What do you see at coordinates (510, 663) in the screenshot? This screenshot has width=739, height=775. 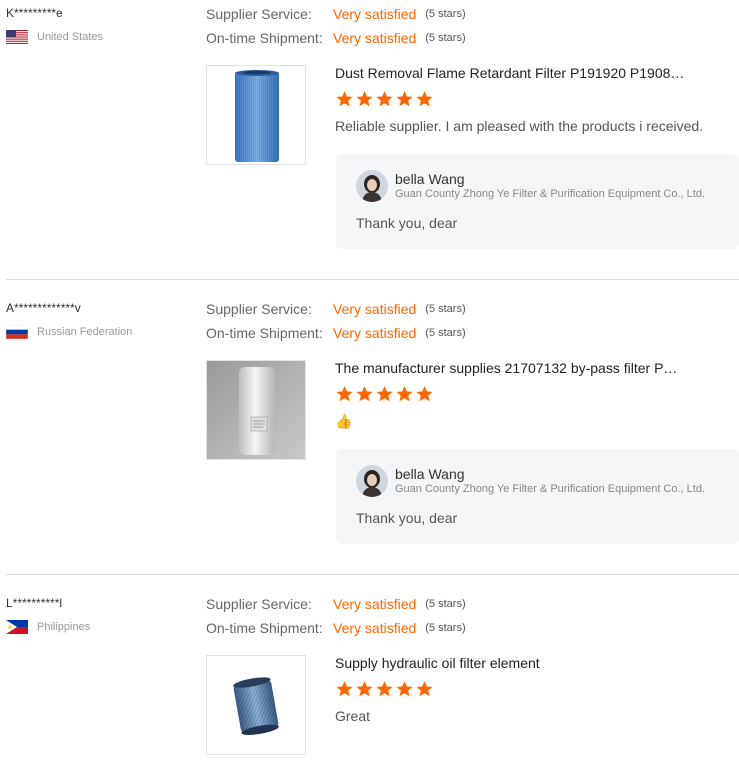 I see `product-title: Supply hydraulic oil filter element` at bounding box center [510, 663].